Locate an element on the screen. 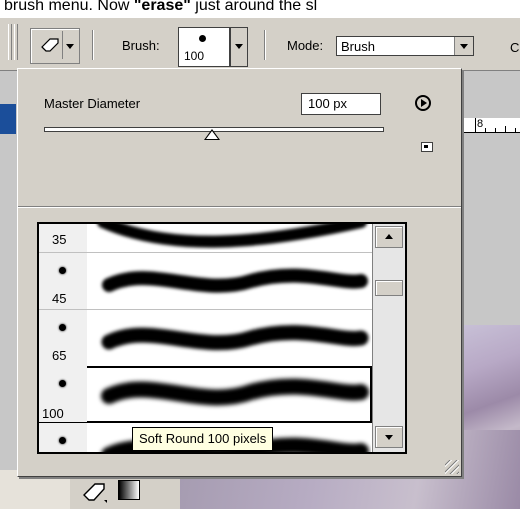 Image resolution: width=520 pixels, height=509 pixels. brush-size-label: 45 is located at coordinates (59, 298).